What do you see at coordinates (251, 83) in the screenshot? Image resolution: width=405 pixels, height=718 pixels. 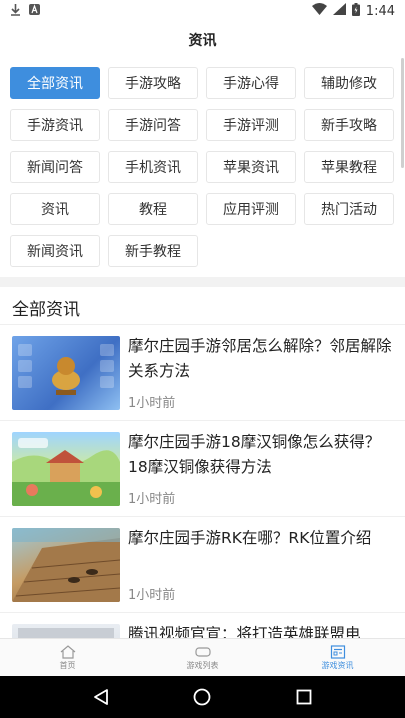 I see `tag-game-experience: 手游心得` at bounding box center [251, 83].